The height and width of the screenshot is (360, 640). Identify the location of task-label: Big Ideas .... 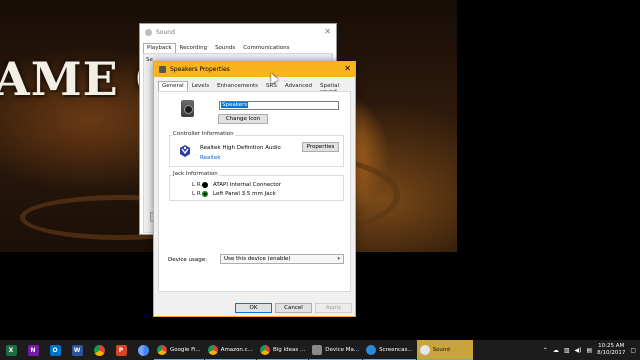
(289, 349).